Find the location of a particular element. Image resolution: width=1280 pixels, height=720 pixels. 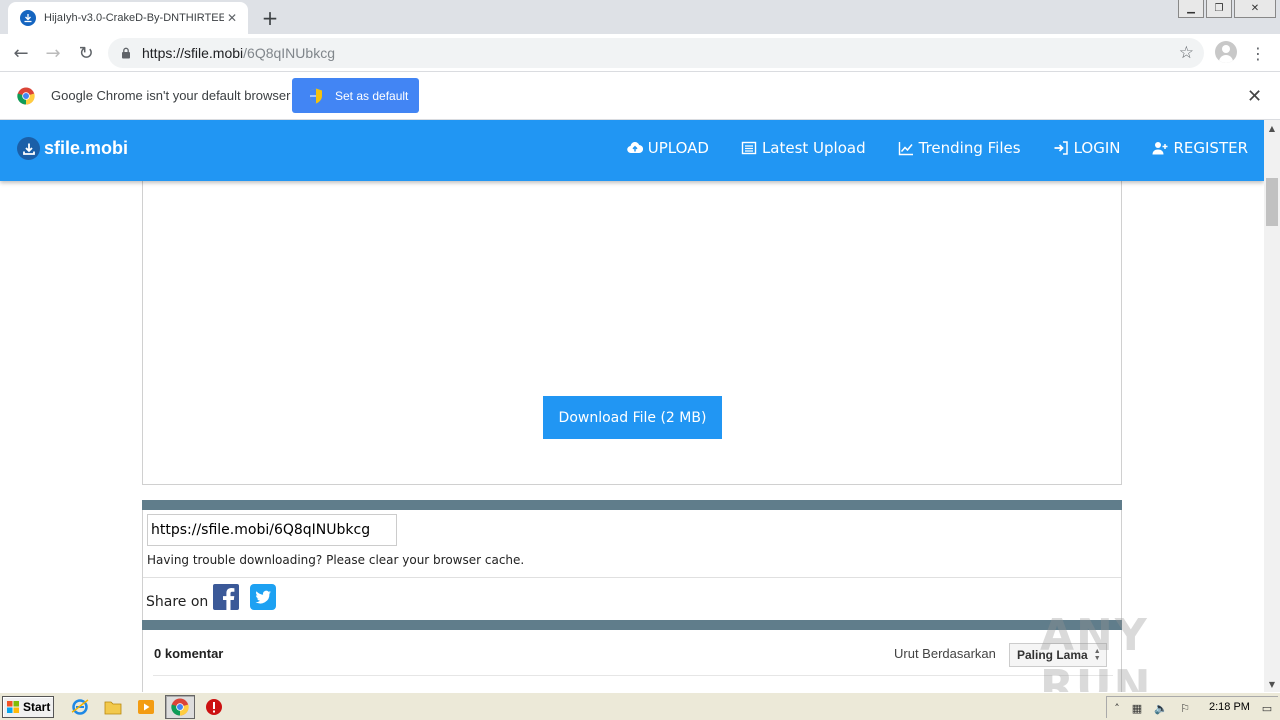

cloud-upload-icon is located at coordinates (634, 148).